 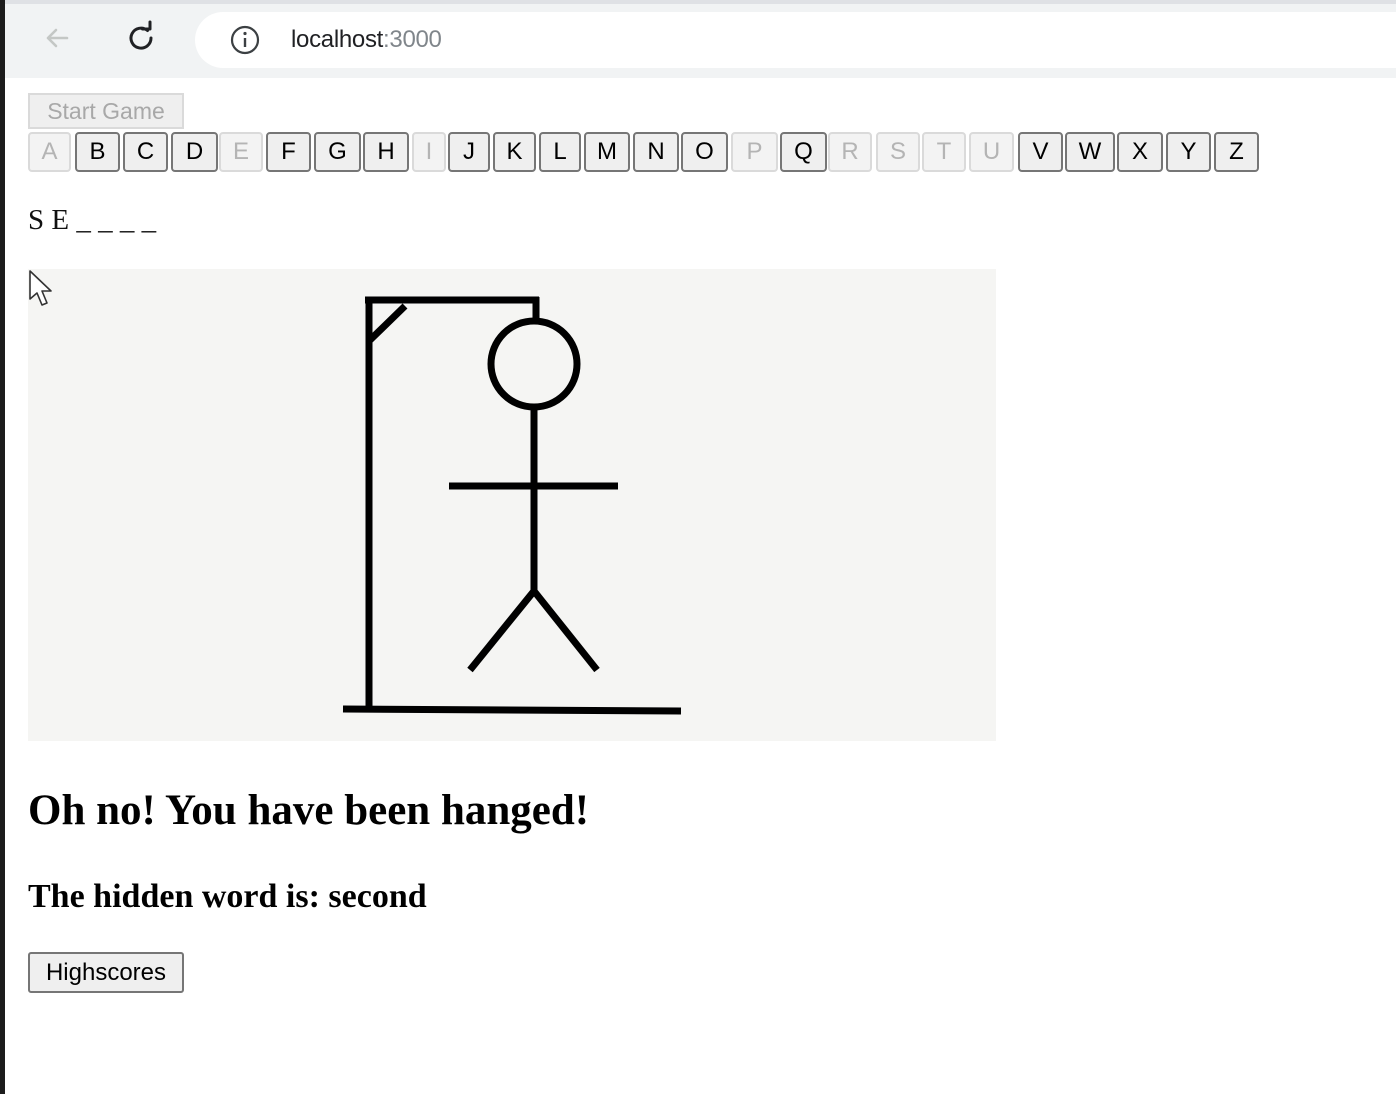 What do you see at coordinates (754, 152) in the screenshot?
I see `letter-button-p: P` at bounding box center [754, 152].